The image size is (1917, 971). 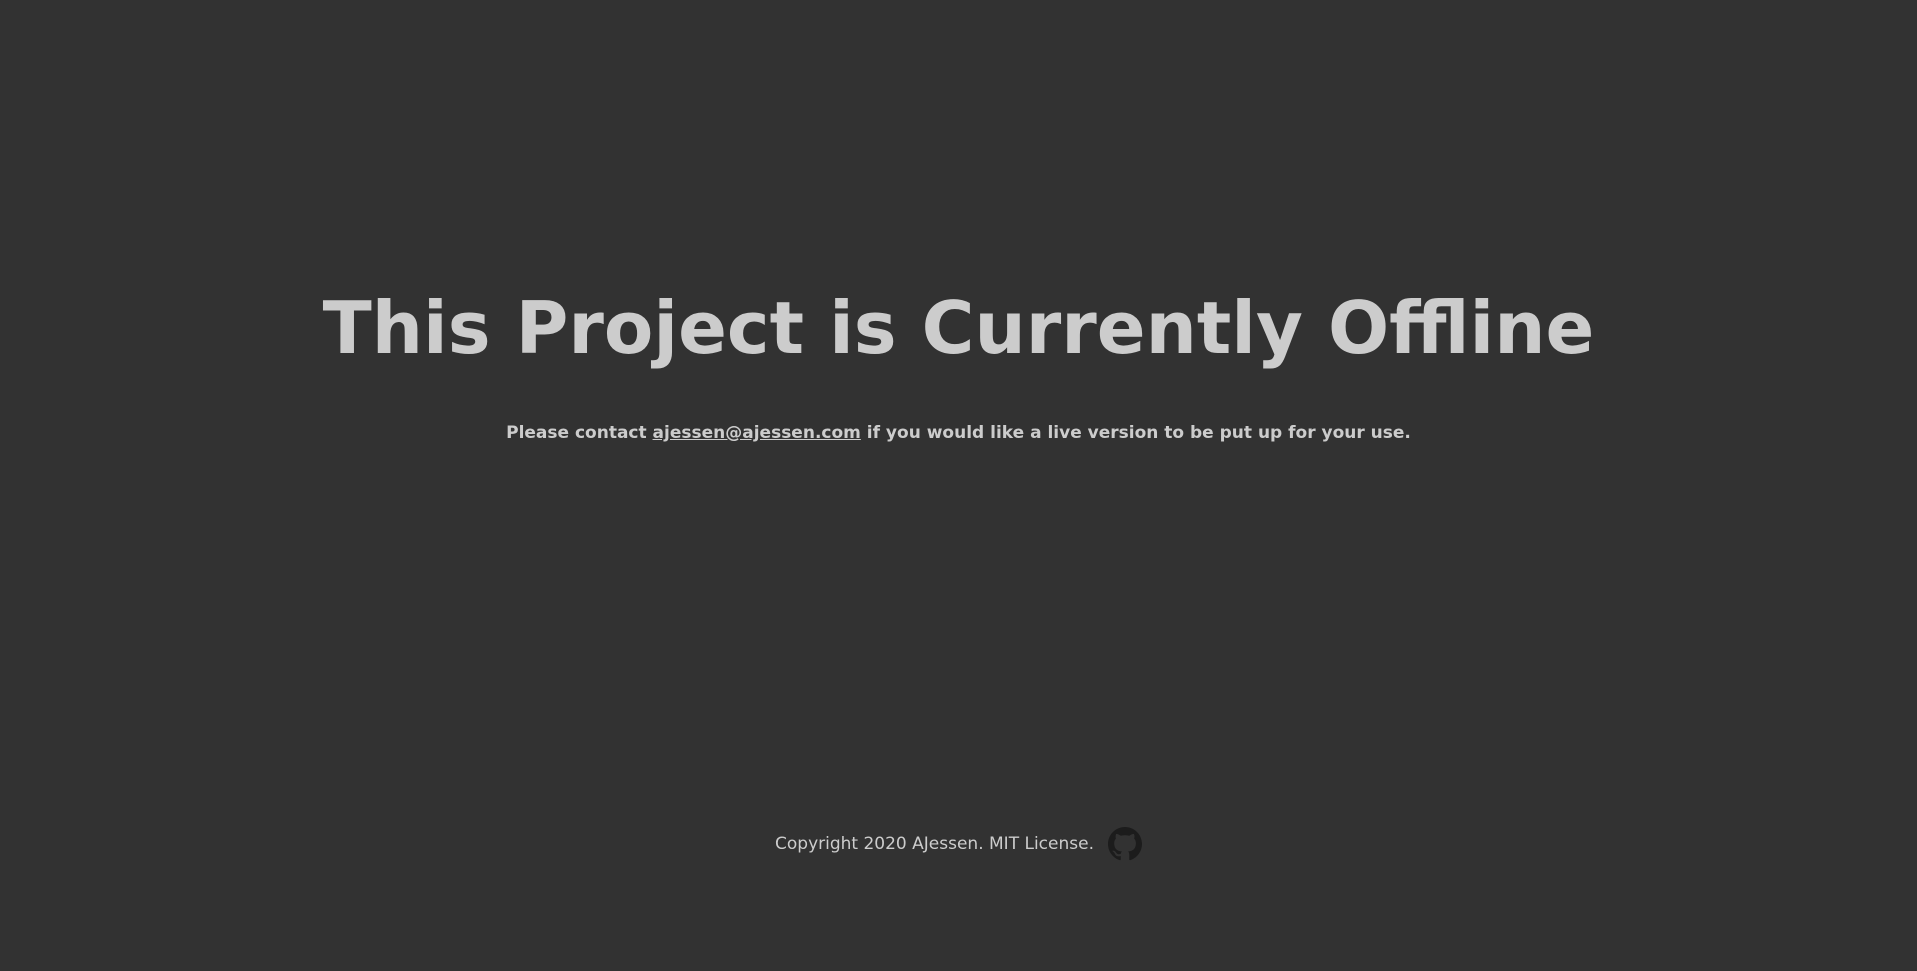 I want to click on copyright-text: Copyright 2020 AJessen. MIT License., so click(x=934, y=844).